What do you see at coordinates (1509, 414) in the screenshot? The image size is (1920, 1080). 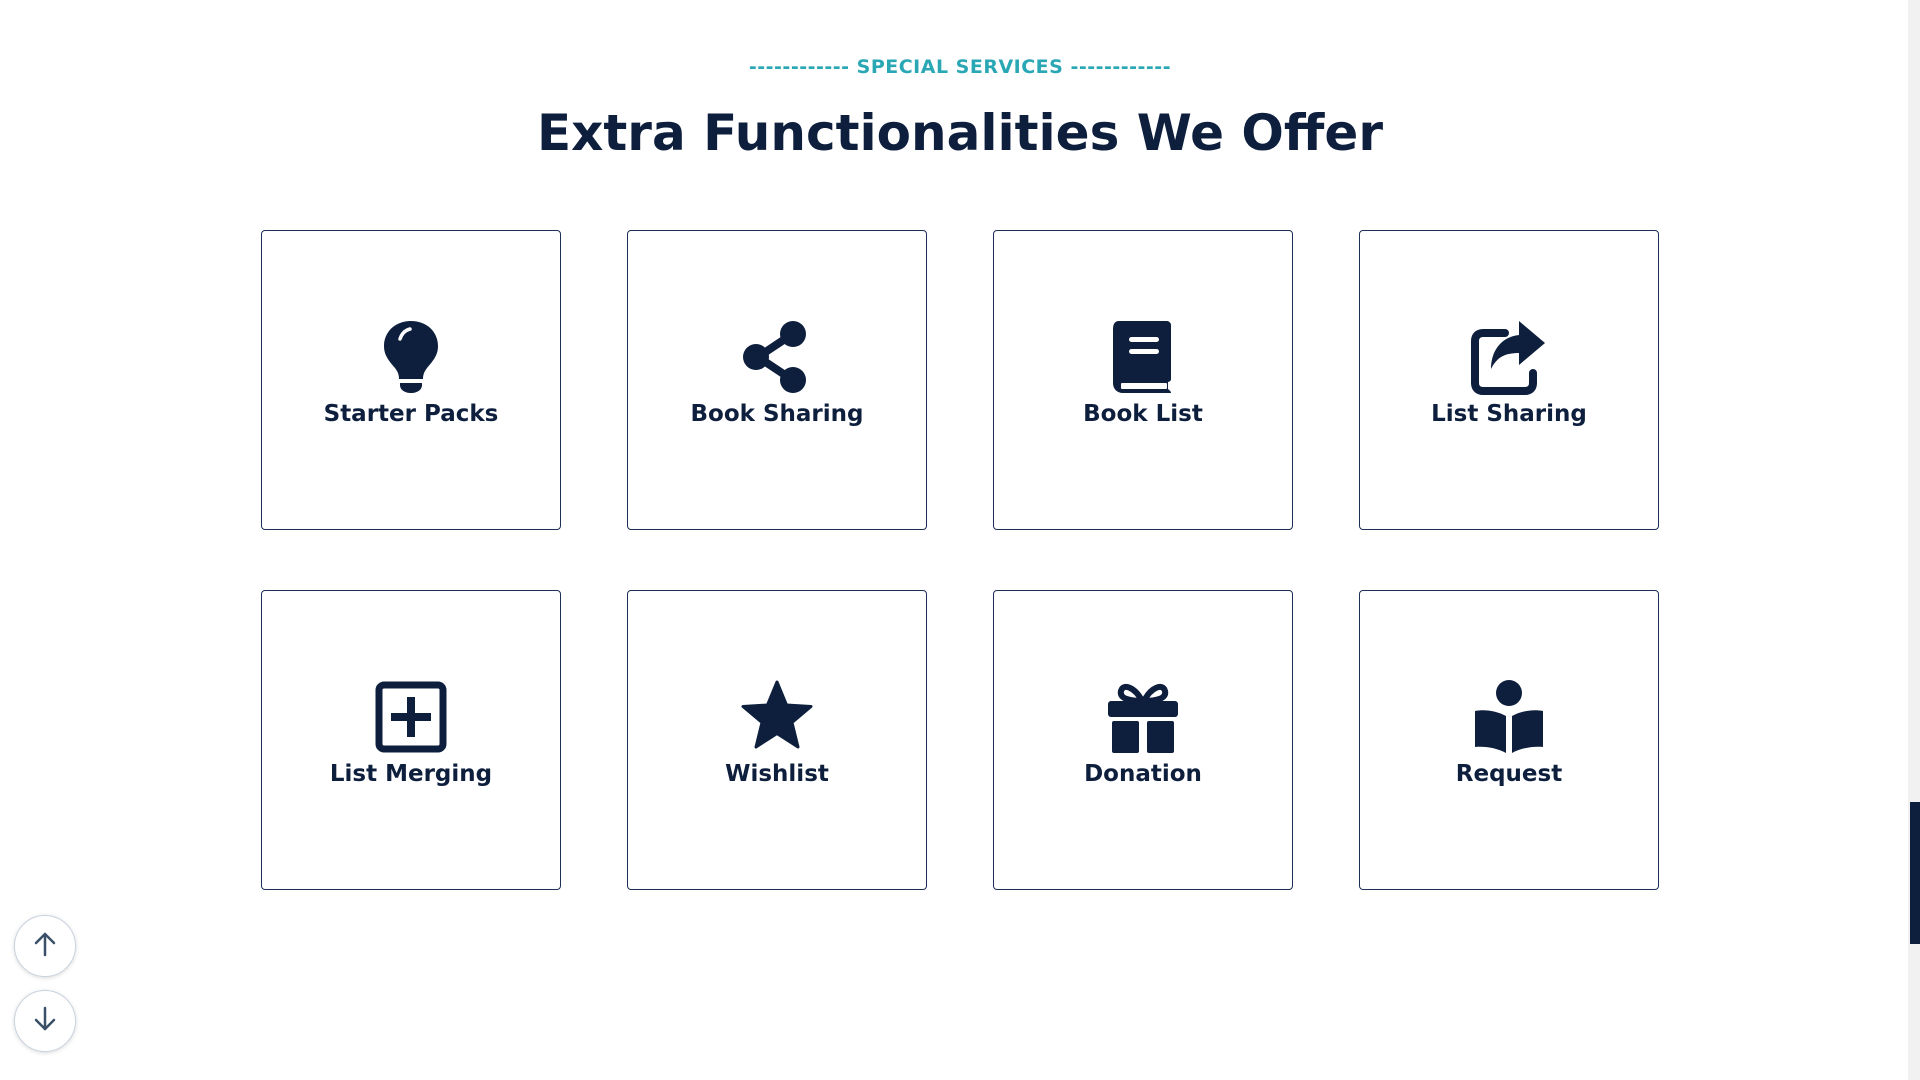 I see `service-label: List Sharing` at bounding box center [1509, 414].